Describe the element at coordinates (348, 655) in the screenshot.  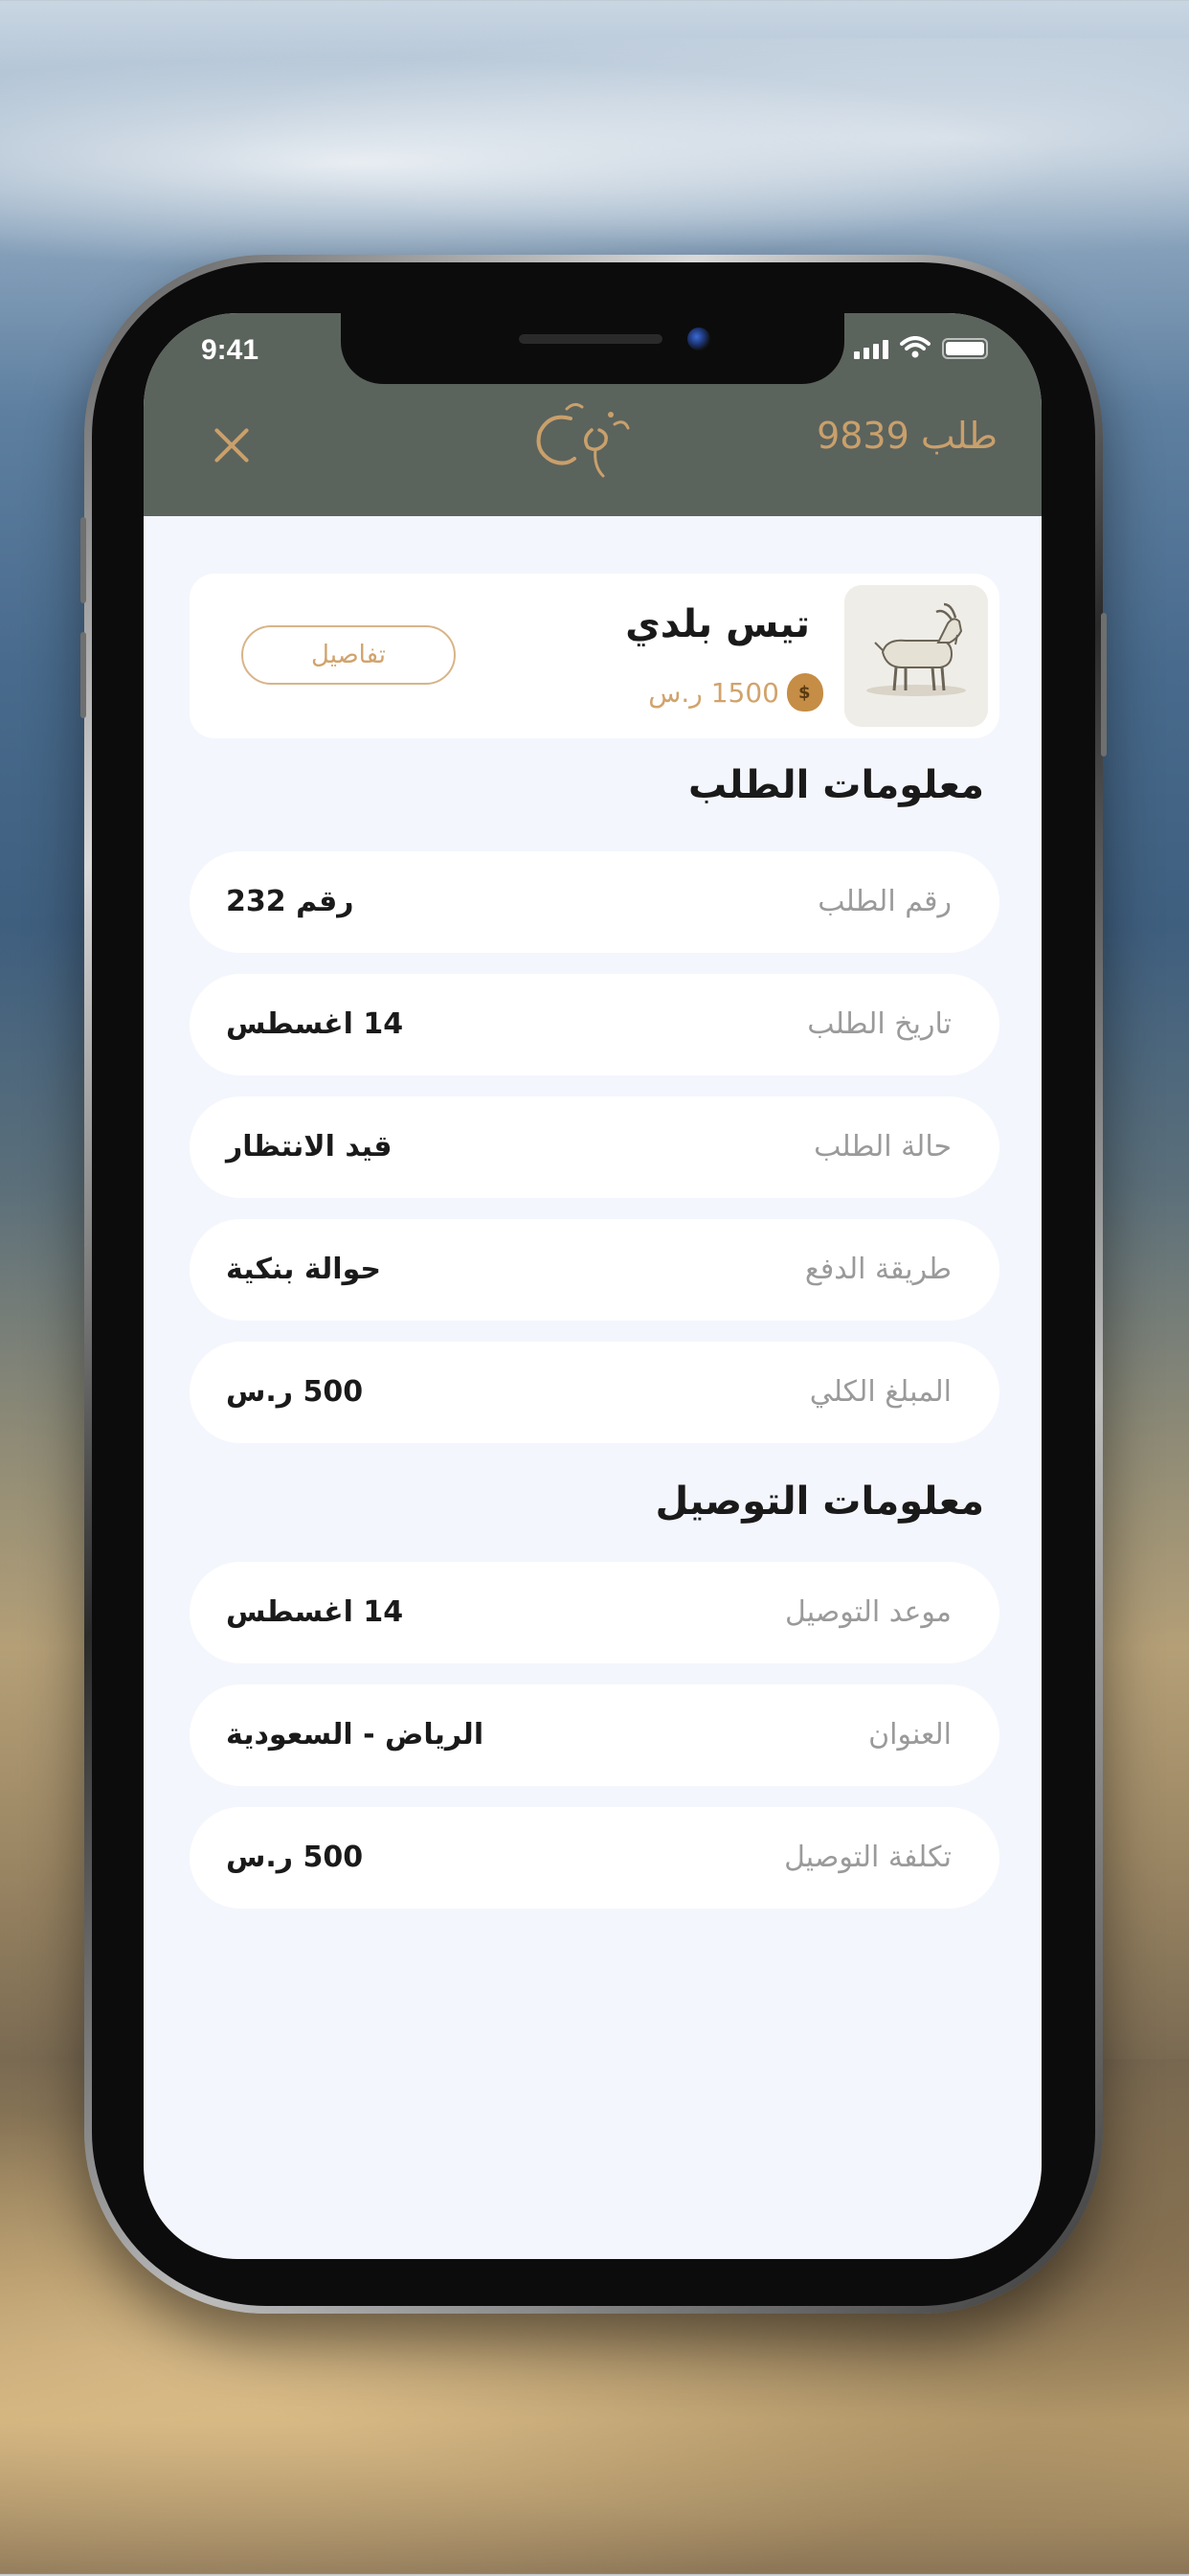
I see `details-button: تفاصيل` at that location.